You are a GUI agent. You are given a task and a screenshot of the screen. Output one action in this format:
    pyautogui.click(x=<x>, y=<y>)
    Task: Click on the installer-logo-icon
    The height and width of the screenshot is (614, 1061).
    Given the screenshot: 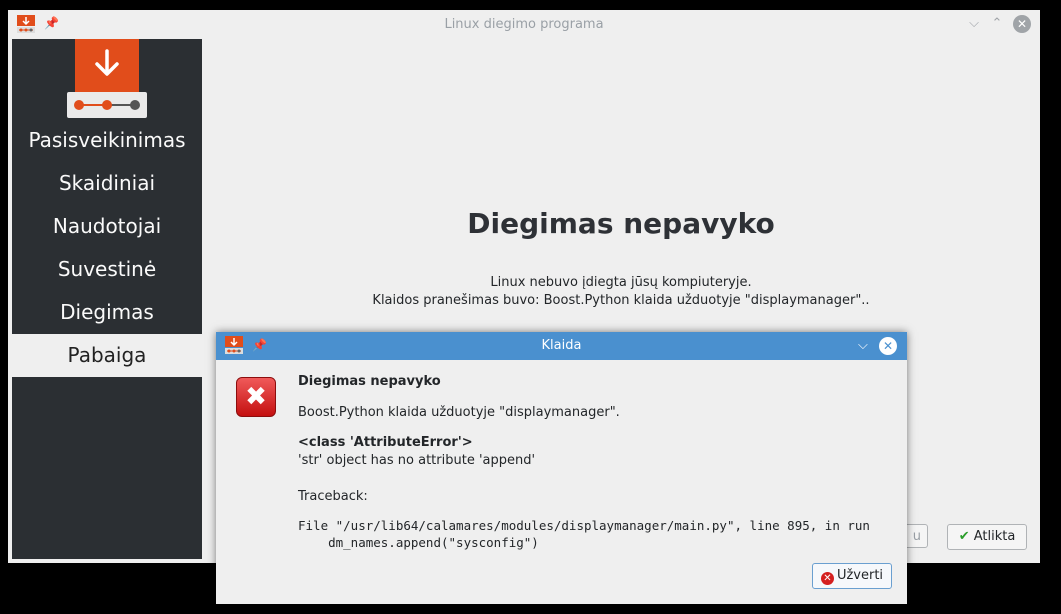 What is the action you would take?
    pyautogui.click(x=107, y=68)
    